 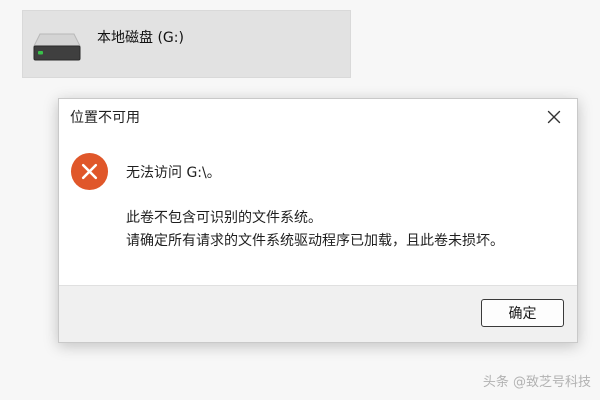 I want to click on dialog-title: 位置不可用, so click(x=105, y=118).